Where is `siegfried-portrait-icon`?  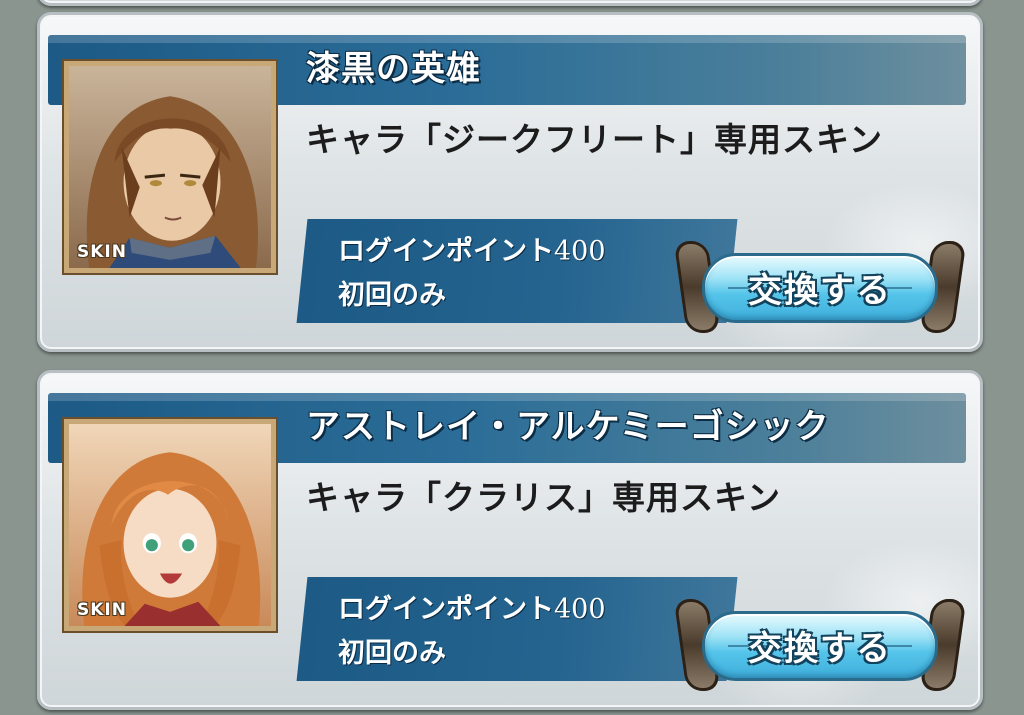 siegfried-portrait-icon is located at coordinates (170, 167).